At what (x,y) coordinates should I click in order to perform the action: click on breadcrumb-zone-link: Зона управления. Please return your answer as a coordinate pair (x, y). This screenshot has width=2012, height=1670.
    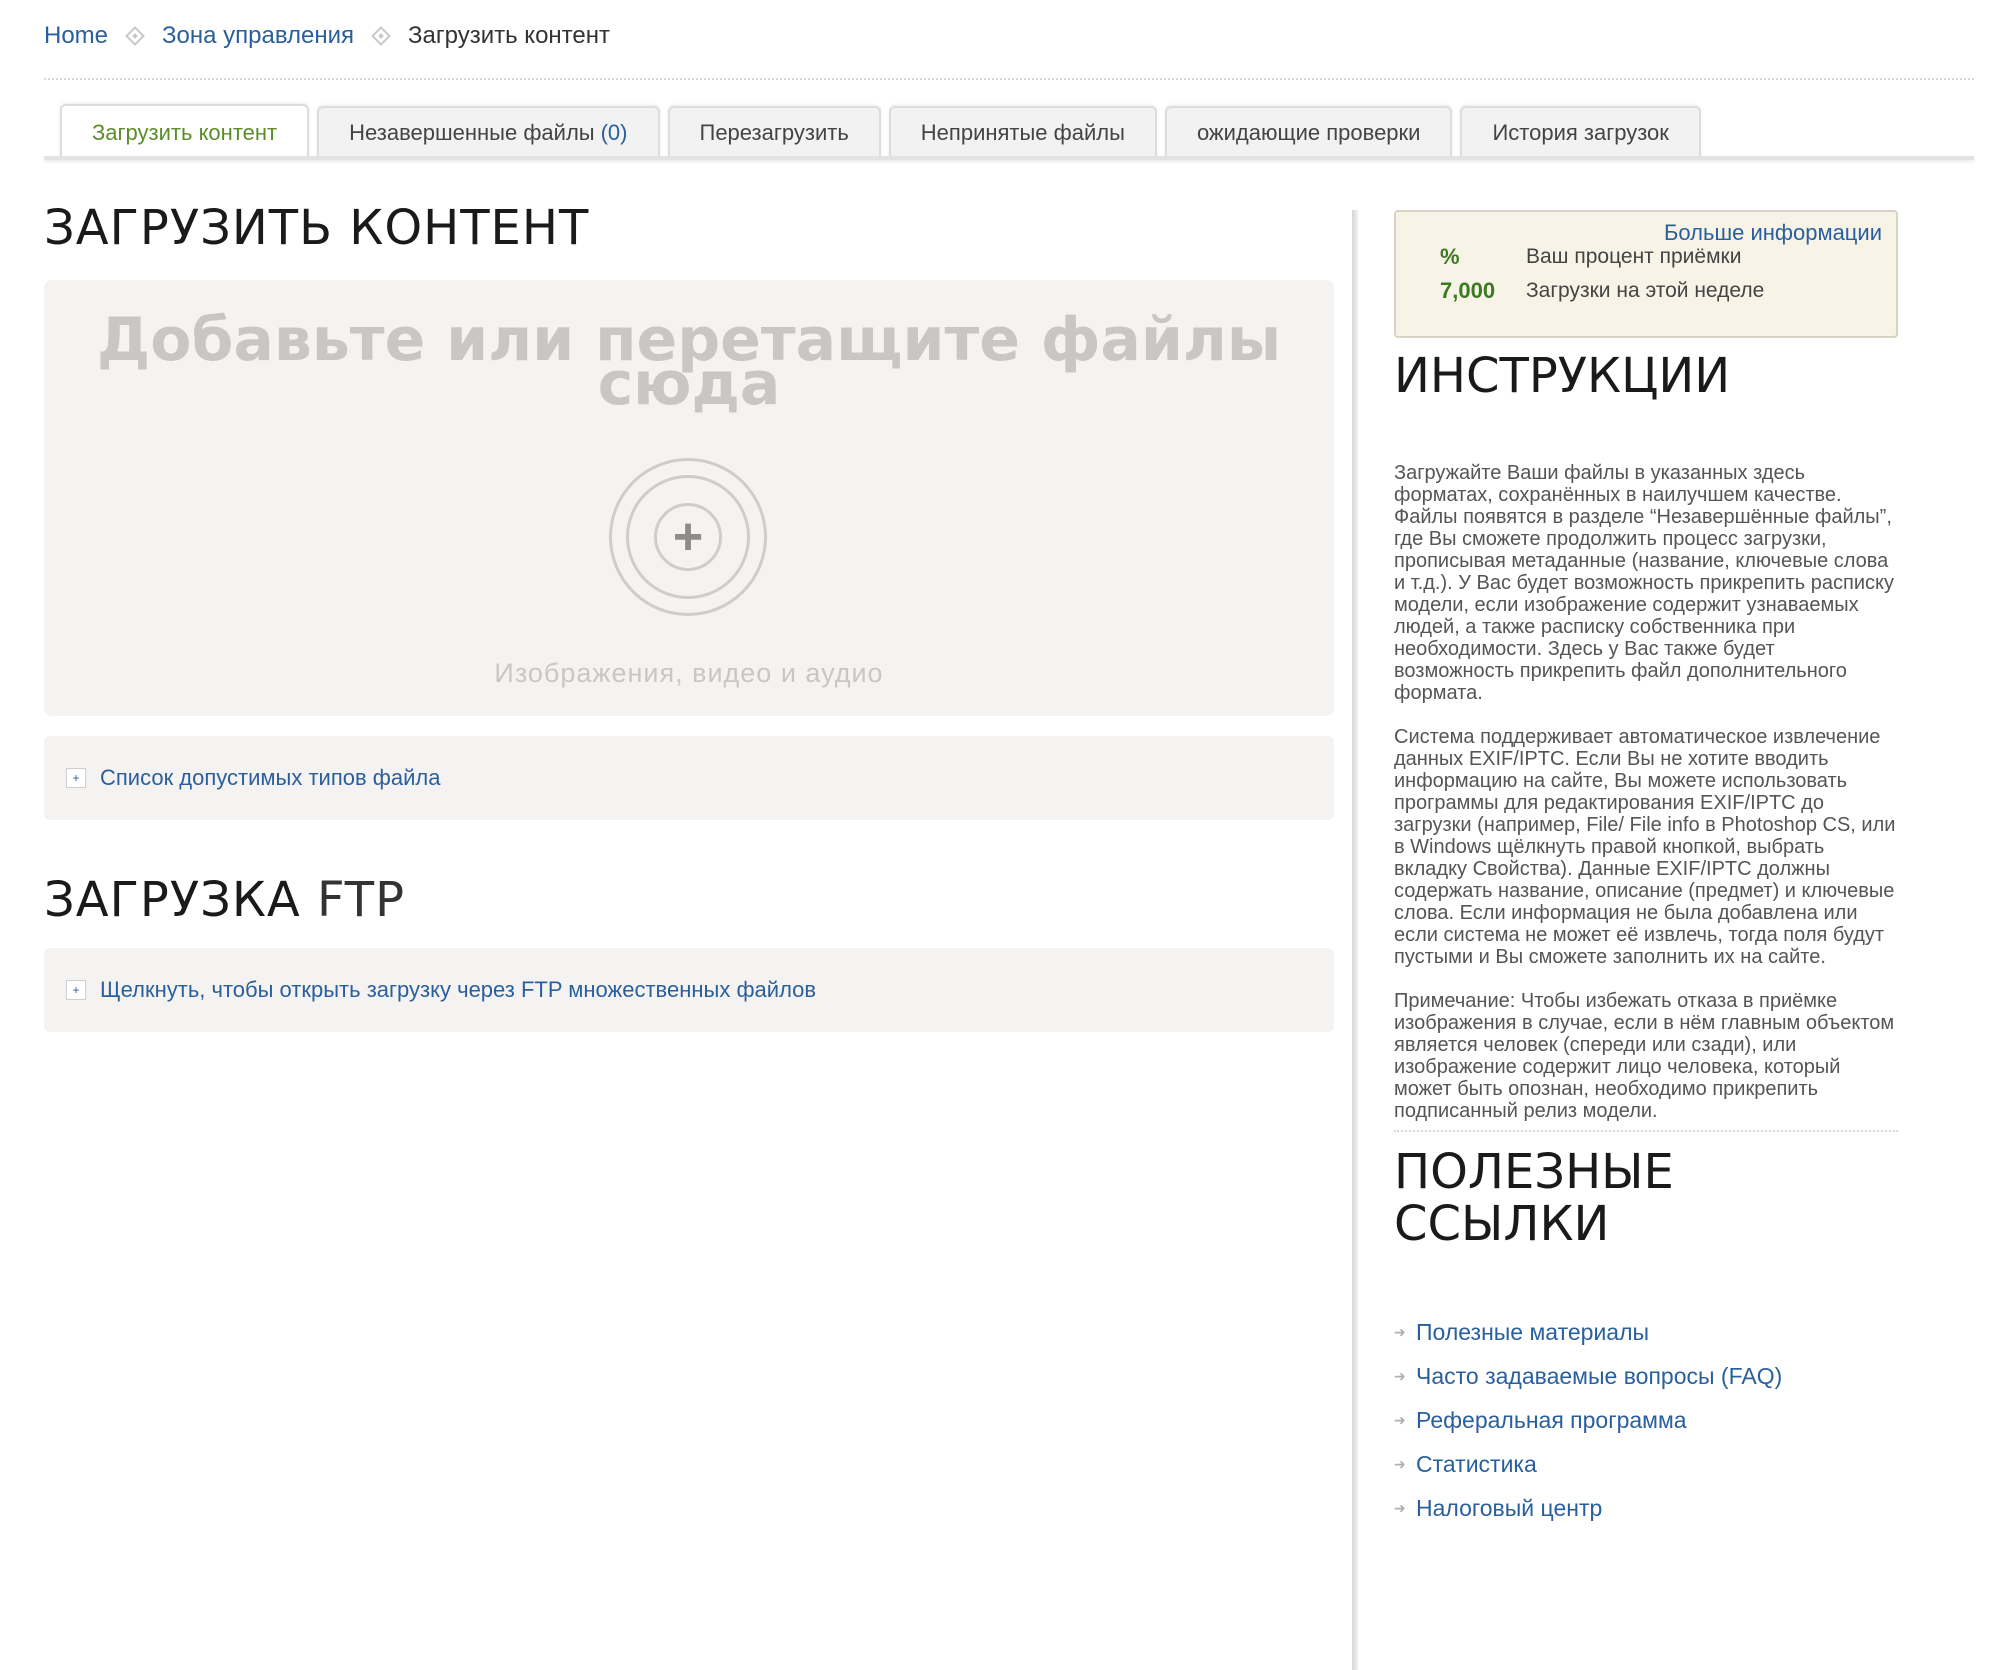
    Looking at the image, I should click on (258, 36).